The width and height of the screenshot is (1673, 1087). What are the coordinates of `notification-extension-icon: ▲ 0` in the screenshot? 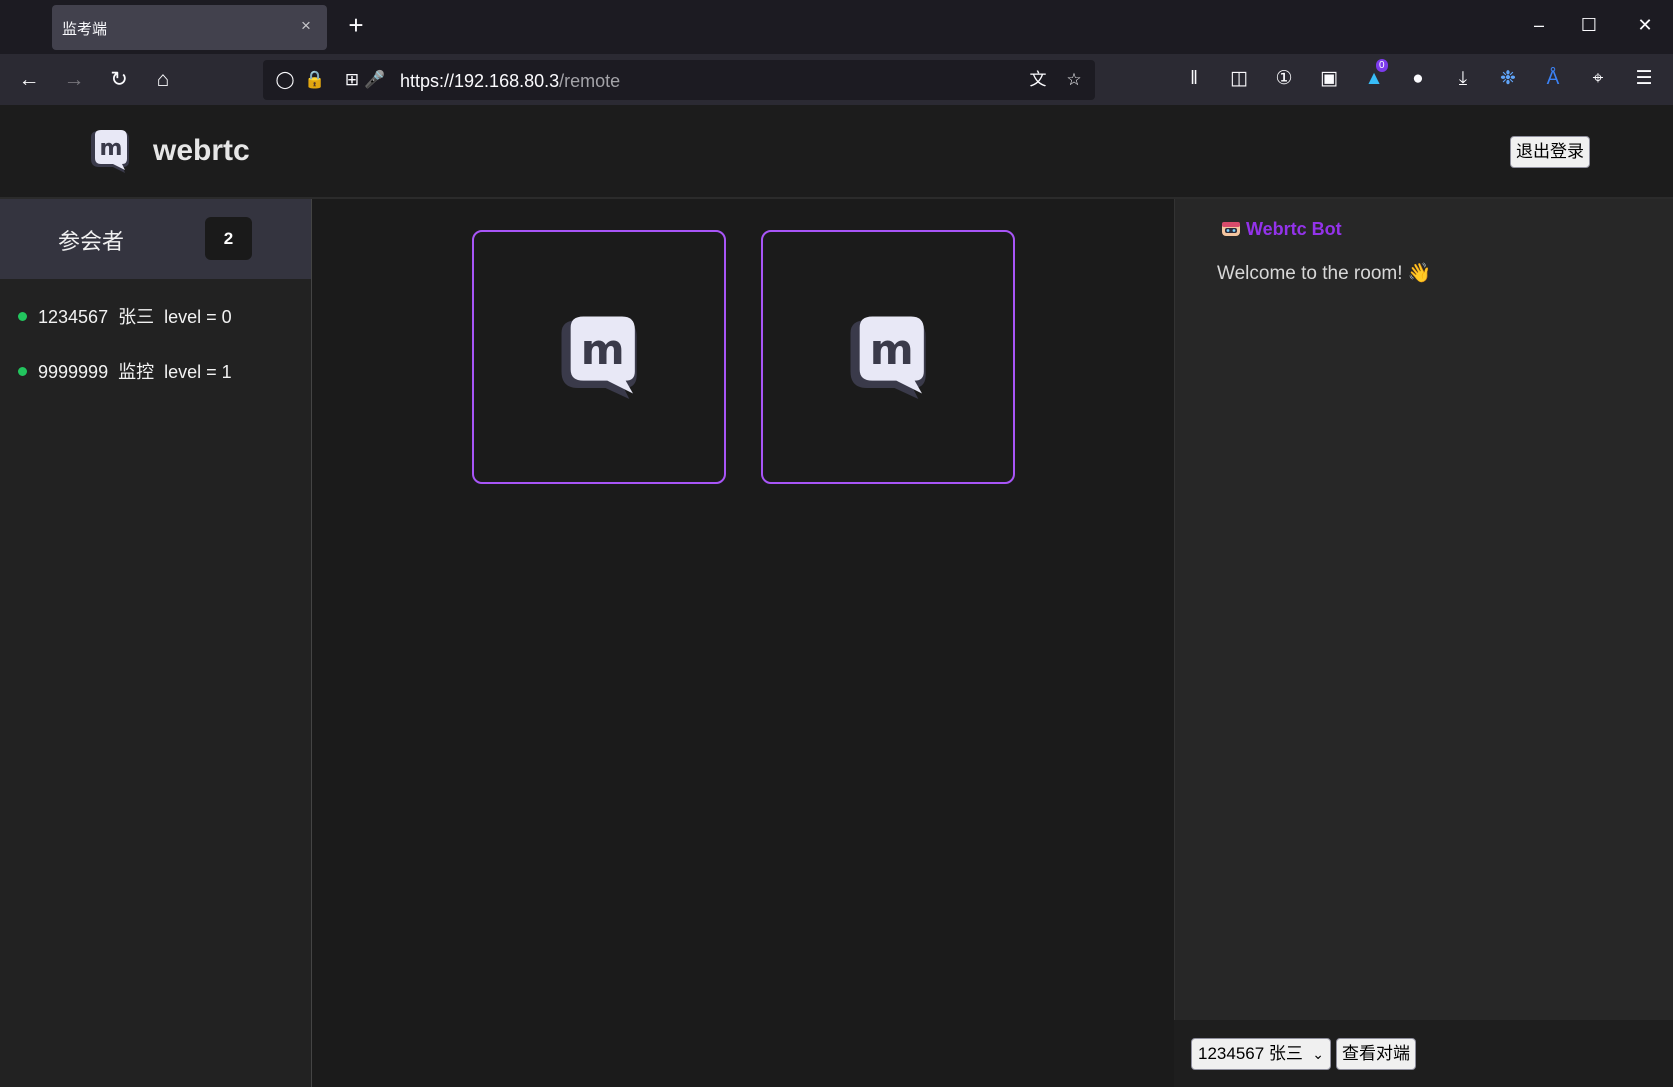 It's located at (1374, 76).